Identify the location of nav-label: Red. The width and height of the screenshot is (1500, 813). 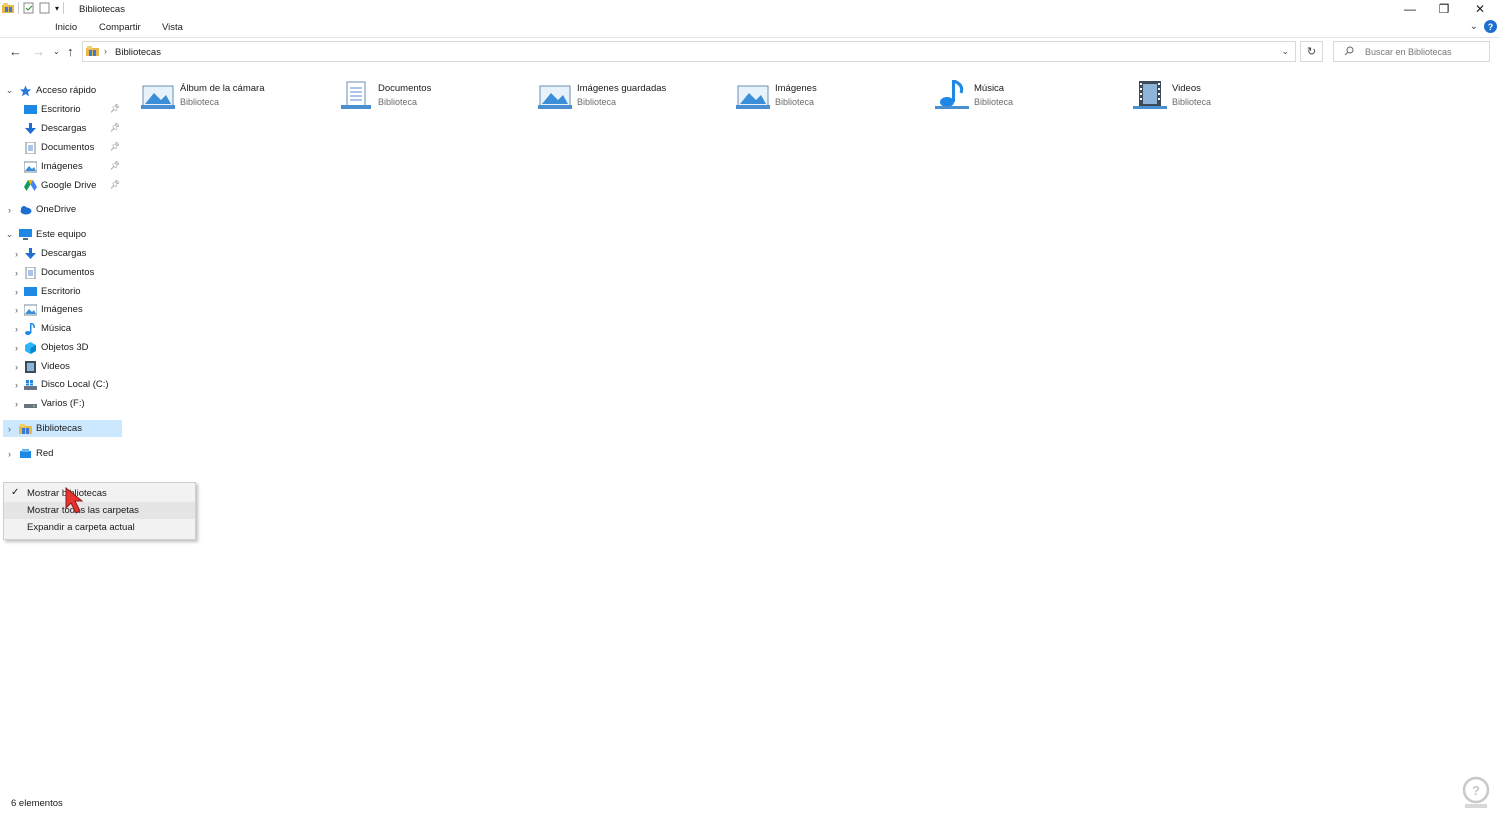
(45, 453).